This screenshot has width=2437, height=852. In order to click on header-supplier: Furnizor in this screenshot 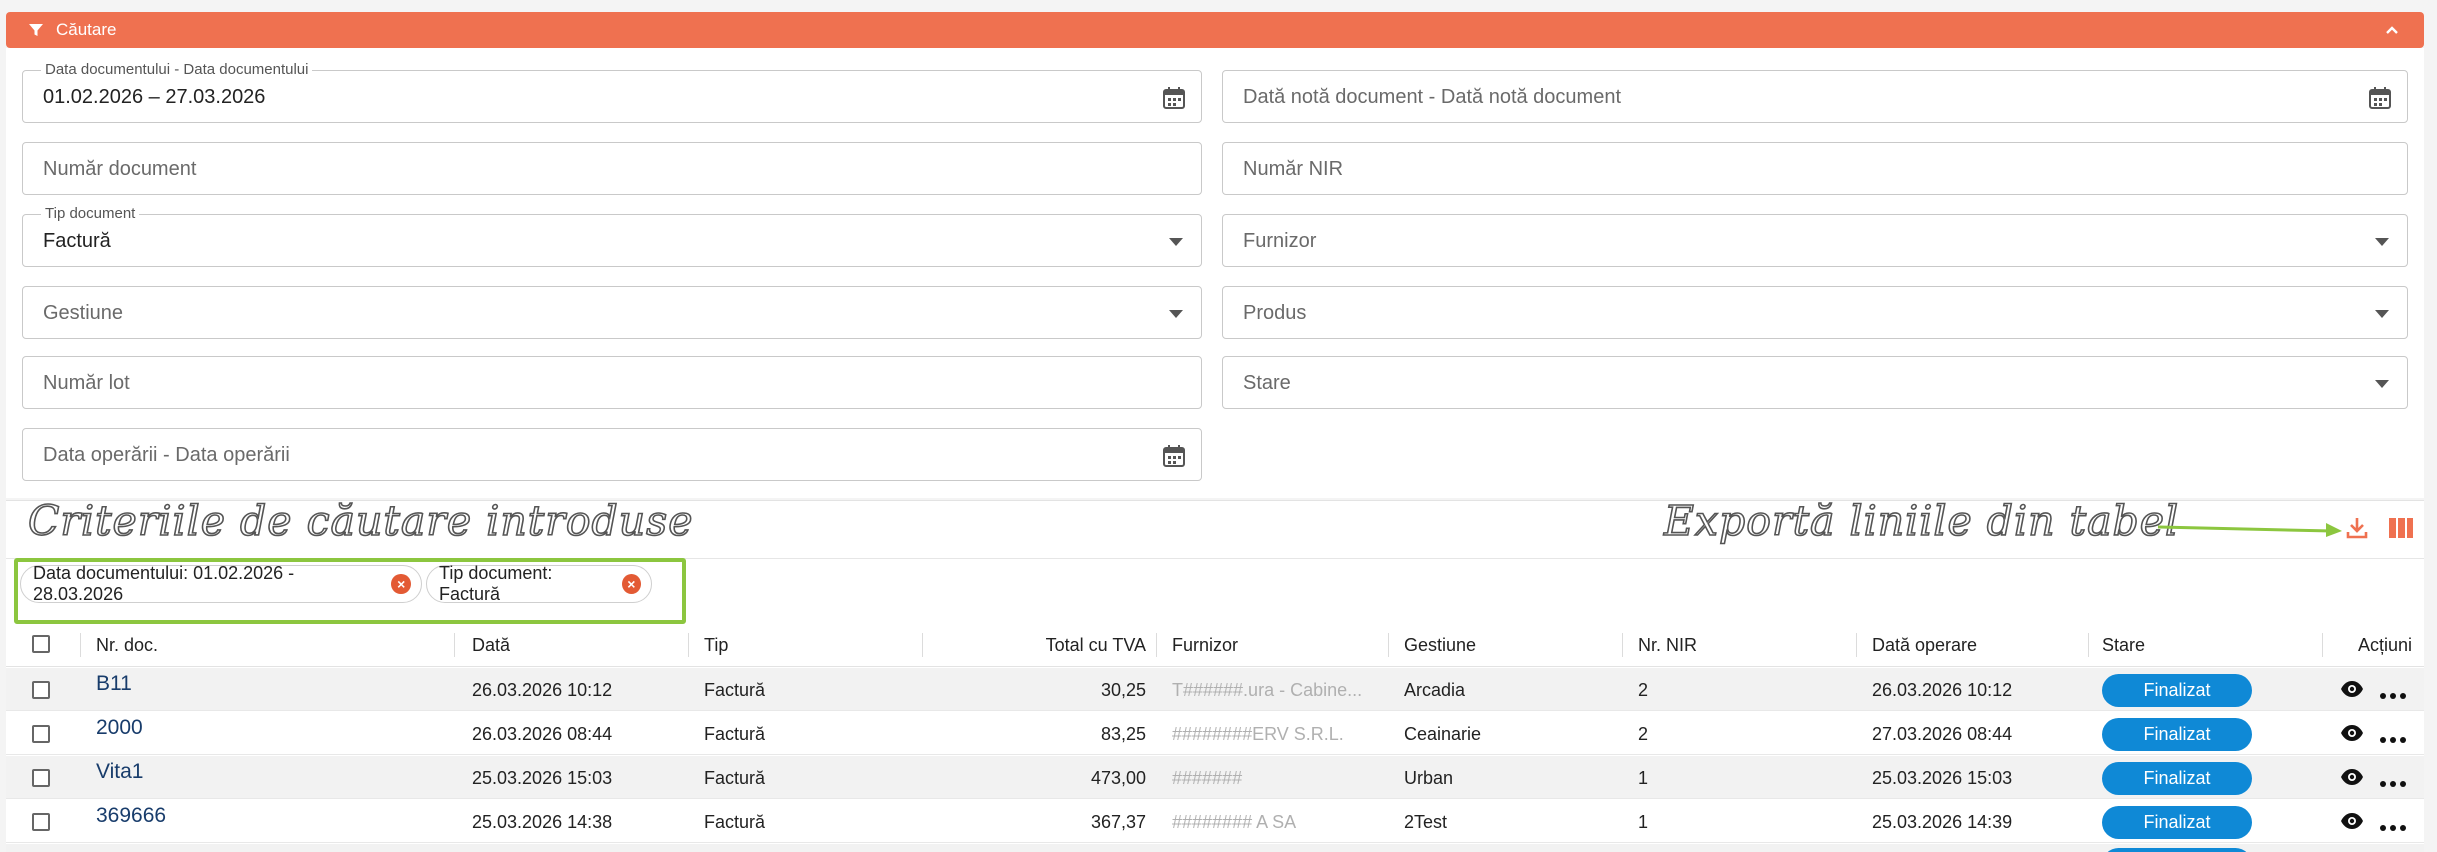, I will do `click(1205, 645)`.